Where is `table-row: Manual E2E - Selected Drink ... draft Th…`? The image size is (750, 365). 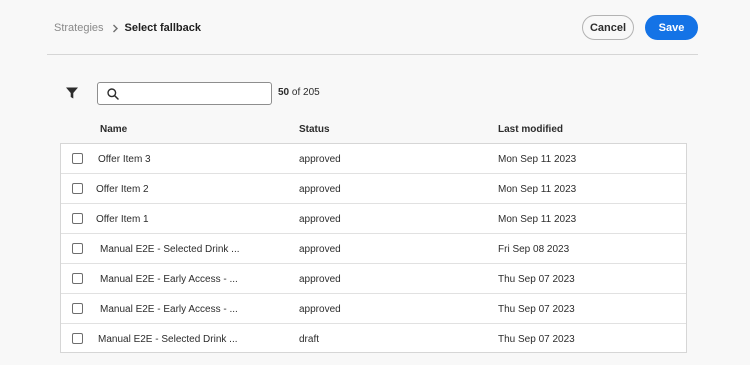
table-row: Manual E2E - Selected Drink ... draft Th… is located at coordinates (373, 339).